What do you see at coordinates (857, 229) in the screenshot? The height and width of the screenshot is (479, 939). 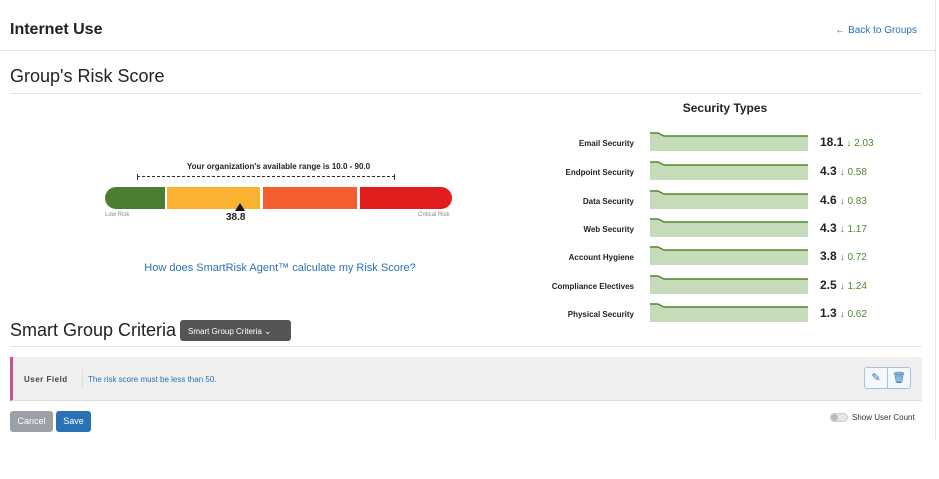 I see `security-type-delta: 1.17` at bounding box center [857, 229].